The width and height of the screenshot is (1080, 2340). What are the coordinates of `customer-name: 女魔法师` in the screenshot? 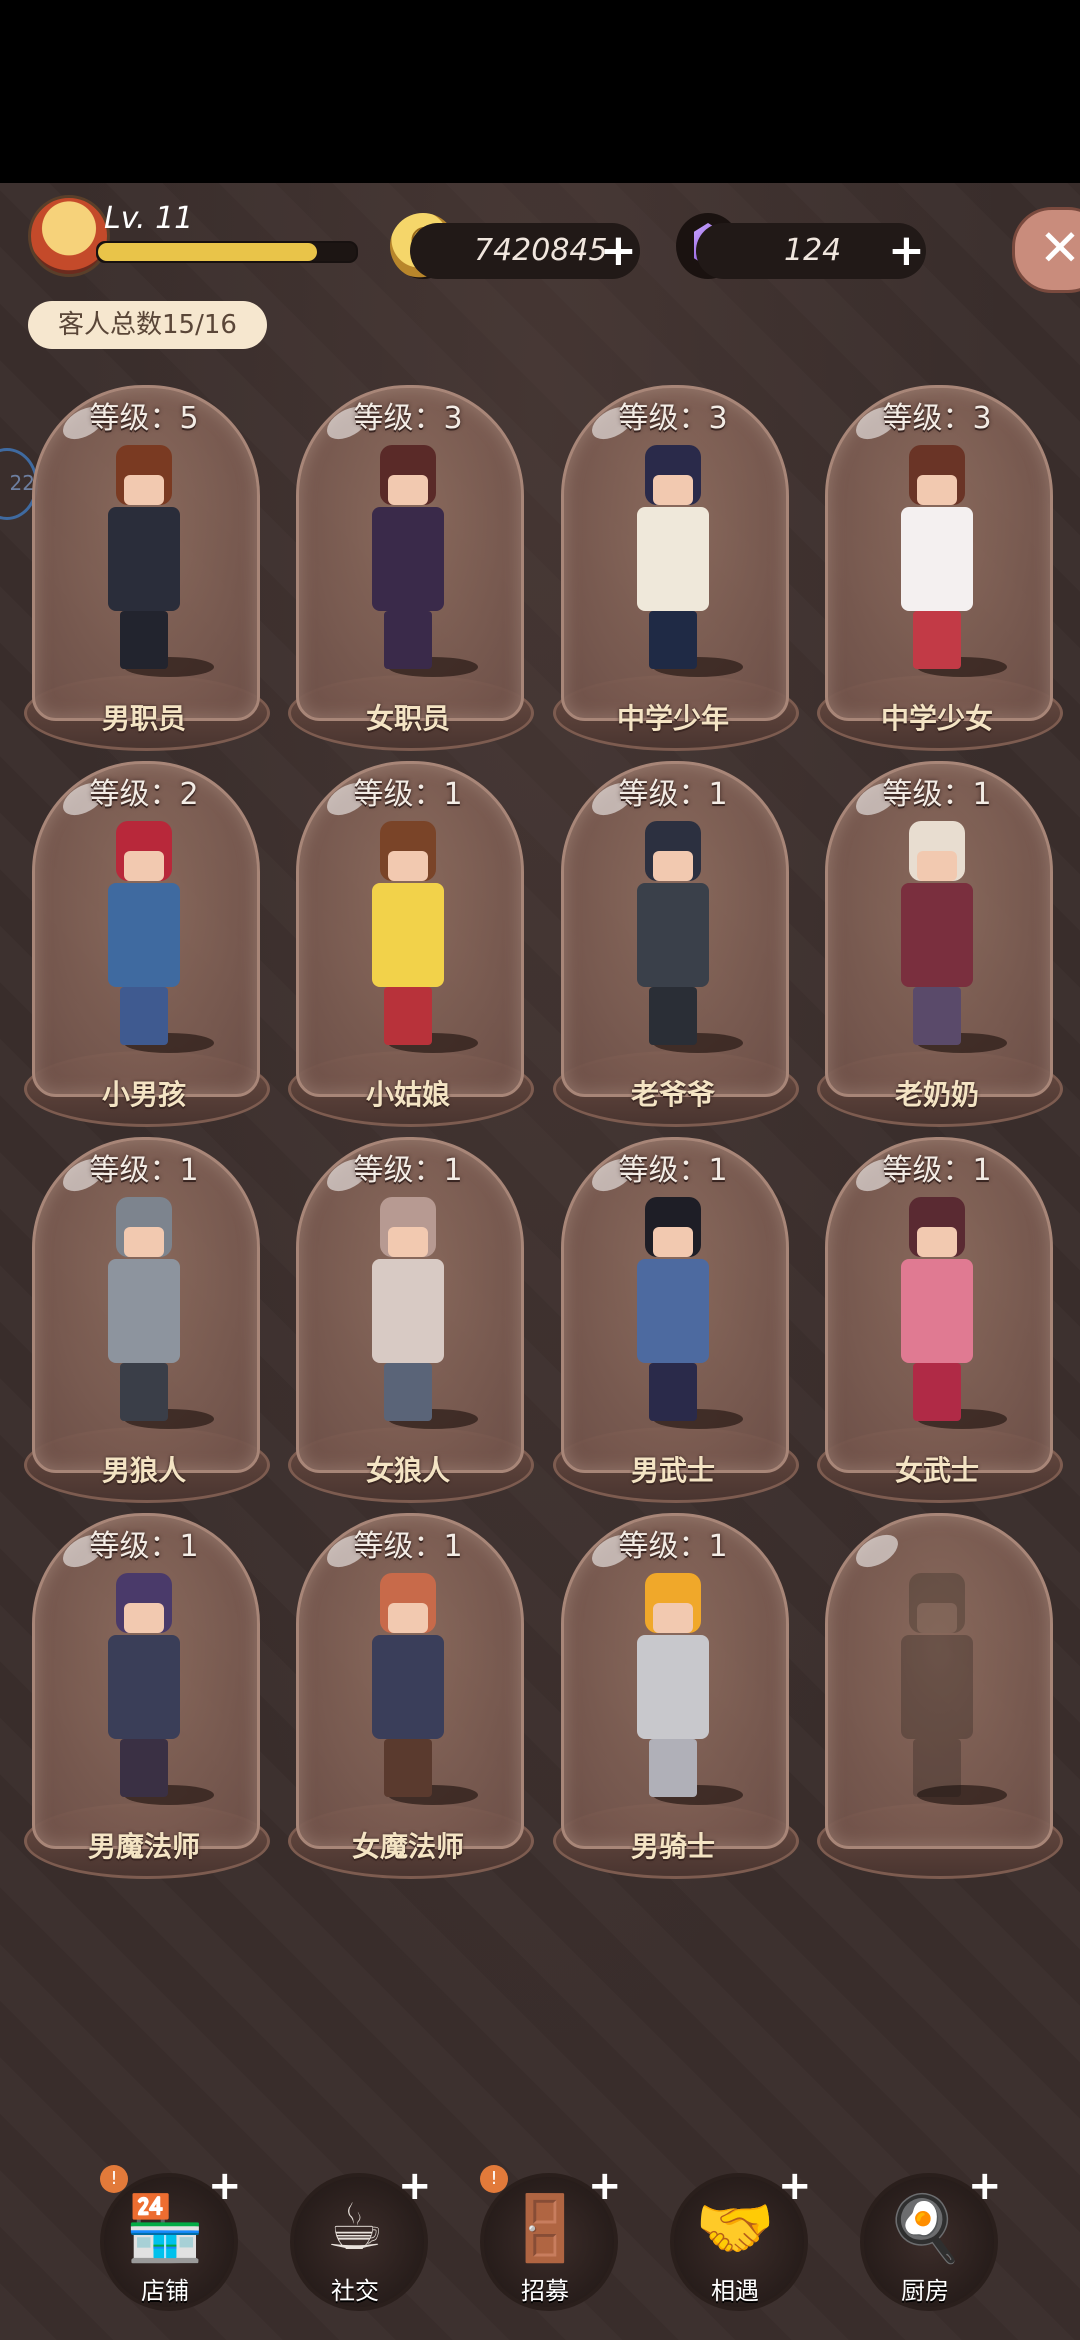 It's located at (407, 1846).